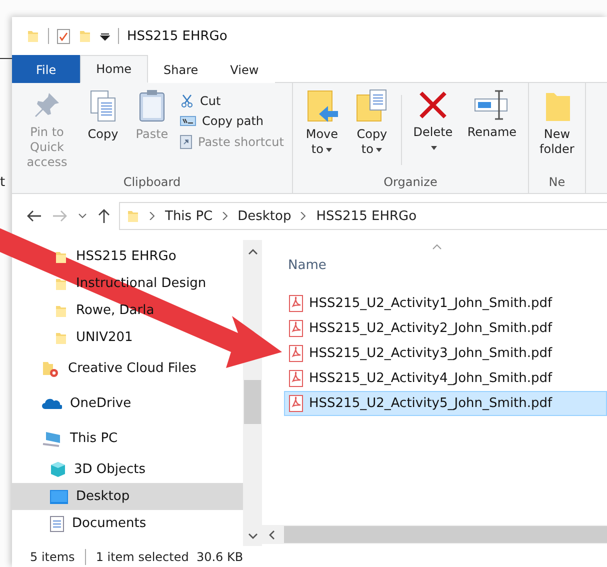 This screenshot has width=607, height=567. What do you see at coordinates (105, 36) in the screenshot?
I see `dropdown-icon` at bounding box center [105, 36].